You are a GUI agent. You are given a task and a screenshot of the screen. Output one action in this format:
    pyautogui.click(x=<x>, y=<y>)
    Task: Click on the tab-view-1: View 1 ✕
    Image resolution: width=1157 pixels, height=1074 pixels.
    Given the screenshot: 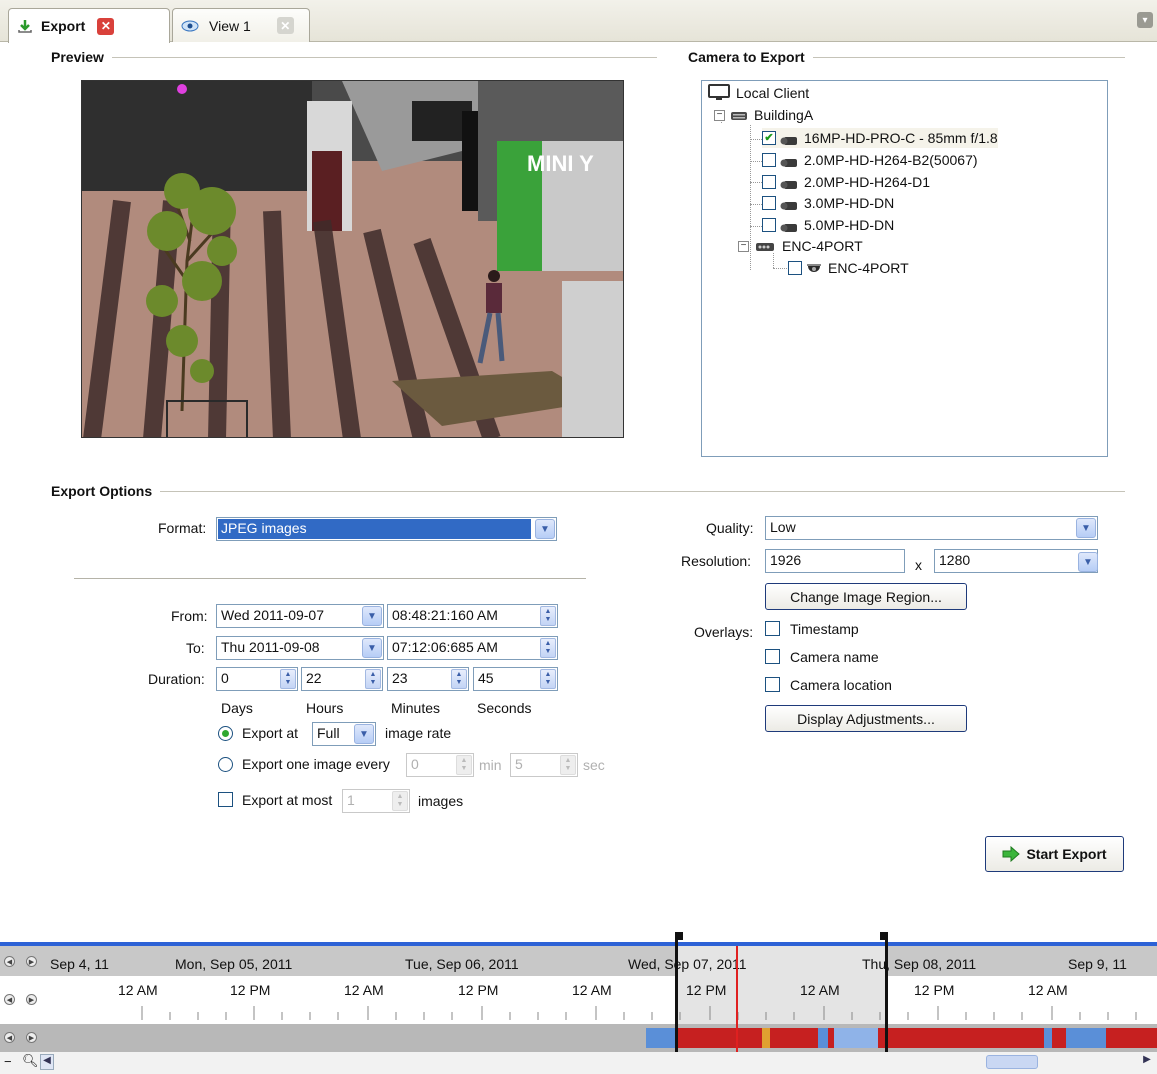 What is the action you would take?
    pyautogui.click(x=241, y=25)
    